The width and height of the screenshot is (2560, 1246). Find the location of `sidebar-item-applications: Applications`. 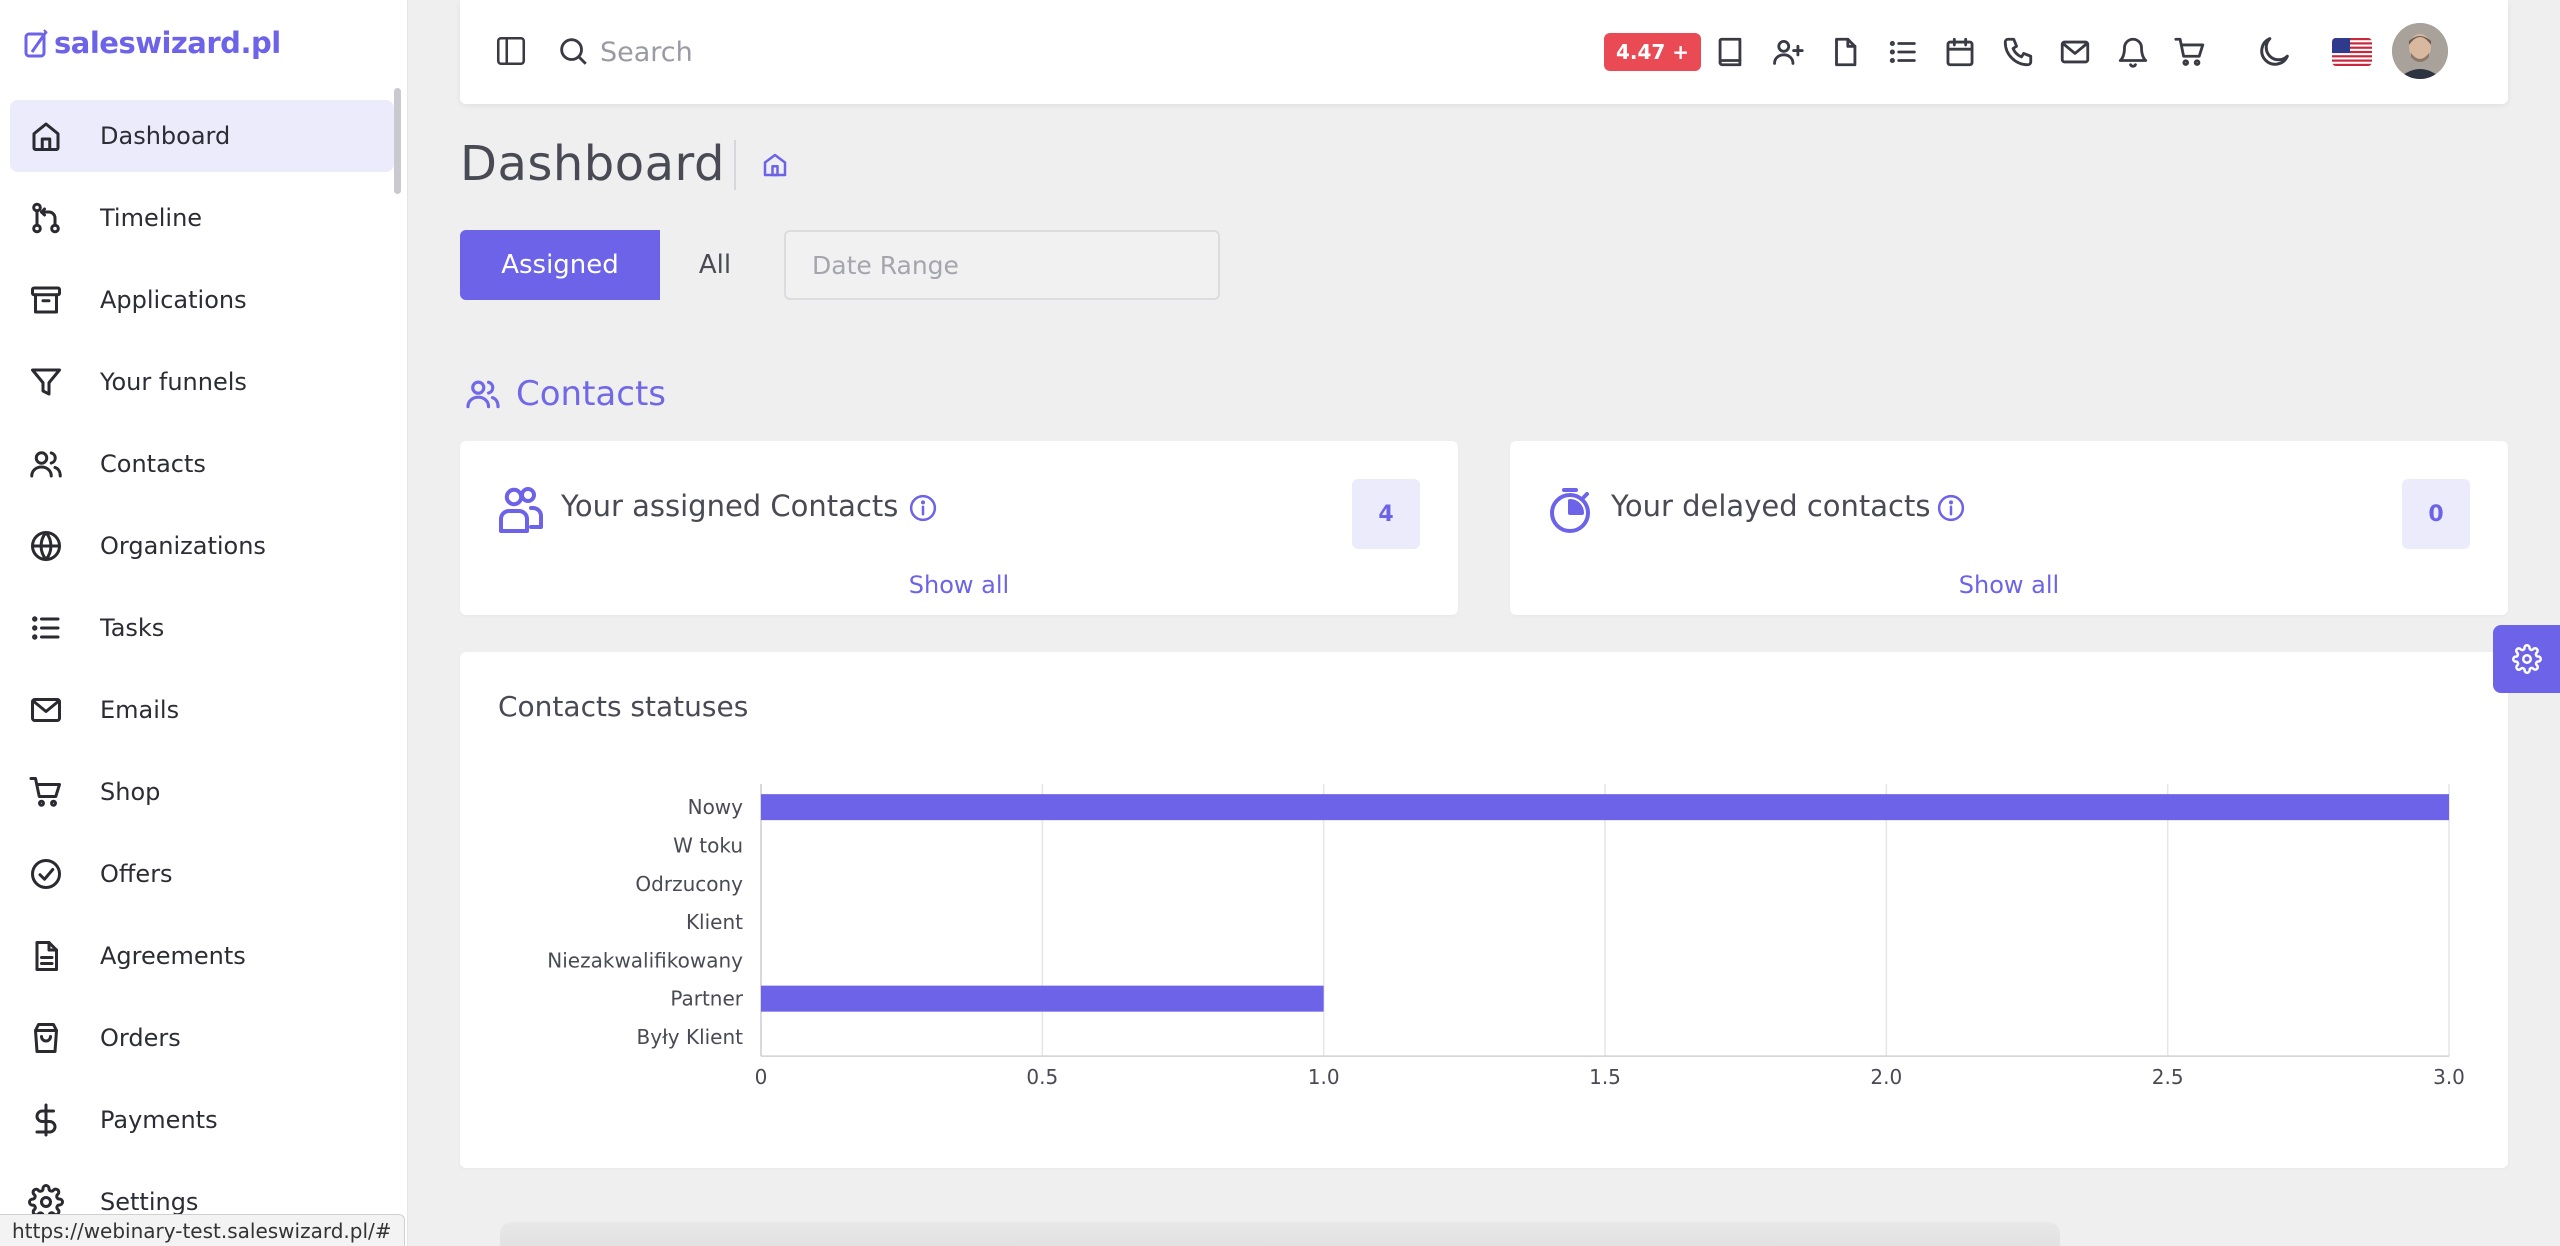

sidebar-item-applications: Applications is located at coordinates (202, 300).